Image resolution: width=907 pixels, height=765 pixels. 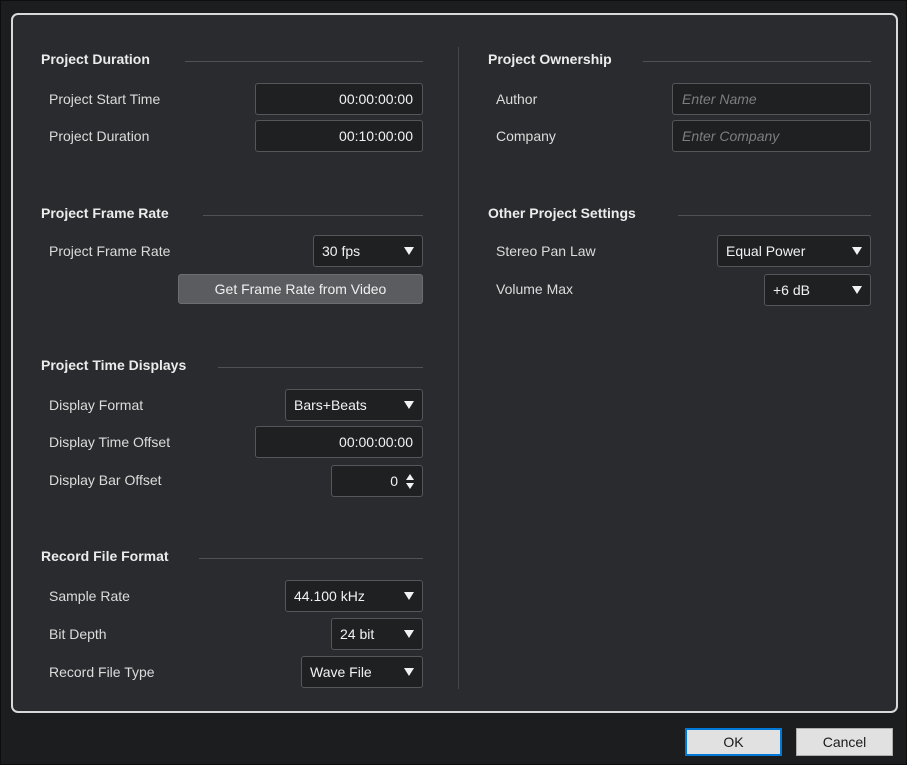 I want to click on project-frame-rate-label: Project Frame Rate, so click(x=110, y=251).